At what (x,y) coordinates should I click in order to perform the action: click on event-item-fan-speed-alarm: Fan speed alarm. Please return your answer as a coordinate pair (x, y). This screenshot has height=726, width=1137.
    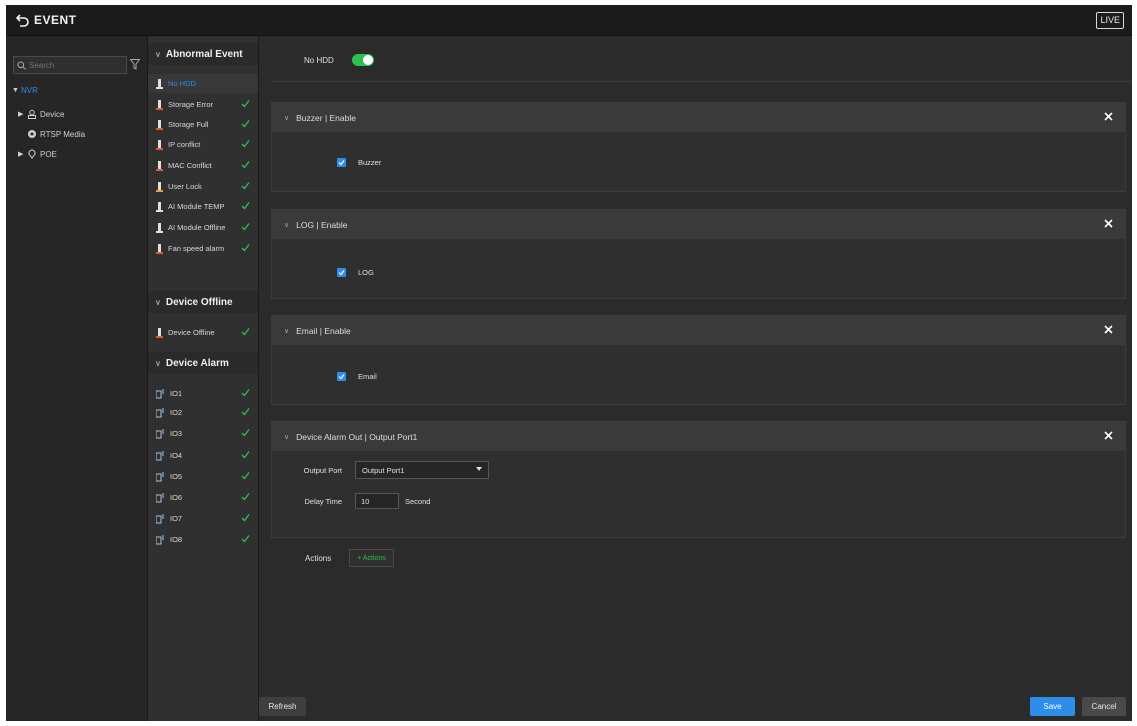
    Looking at the image, I should click on (203, 248).